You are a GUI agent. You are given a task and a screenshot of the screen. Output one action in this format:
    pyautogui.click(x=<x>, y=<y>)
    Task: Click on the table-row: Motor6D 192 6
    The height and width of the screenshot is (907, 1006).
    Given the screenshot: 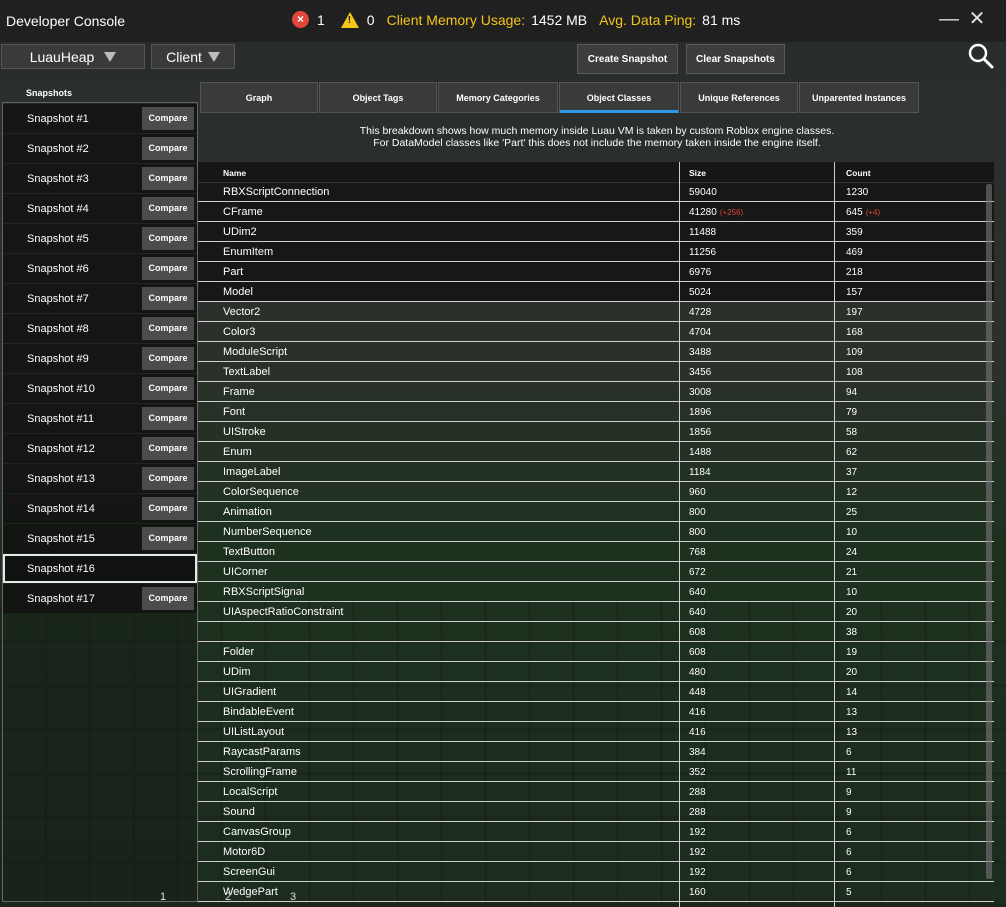 What is the action you would take?
    pyautogui.click(x=596, y=852)
    